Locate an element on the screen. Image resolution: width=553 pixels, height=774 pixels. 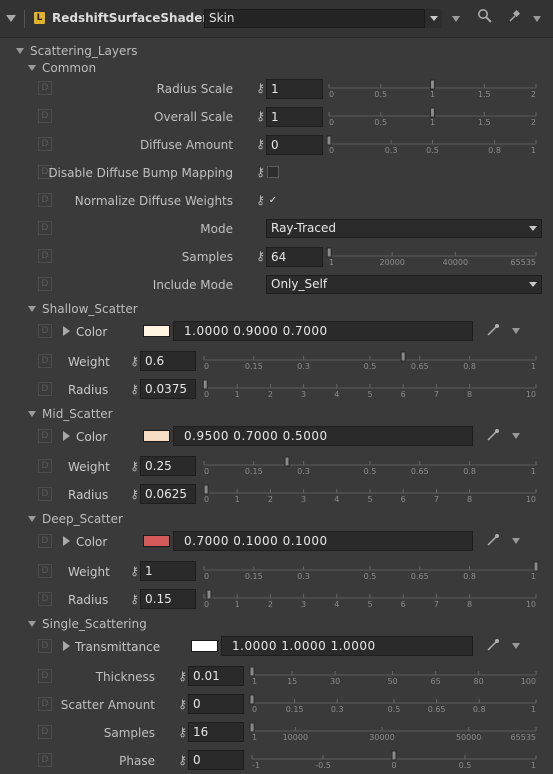
node-lock-icon: L is located at coordinates (39, 18).